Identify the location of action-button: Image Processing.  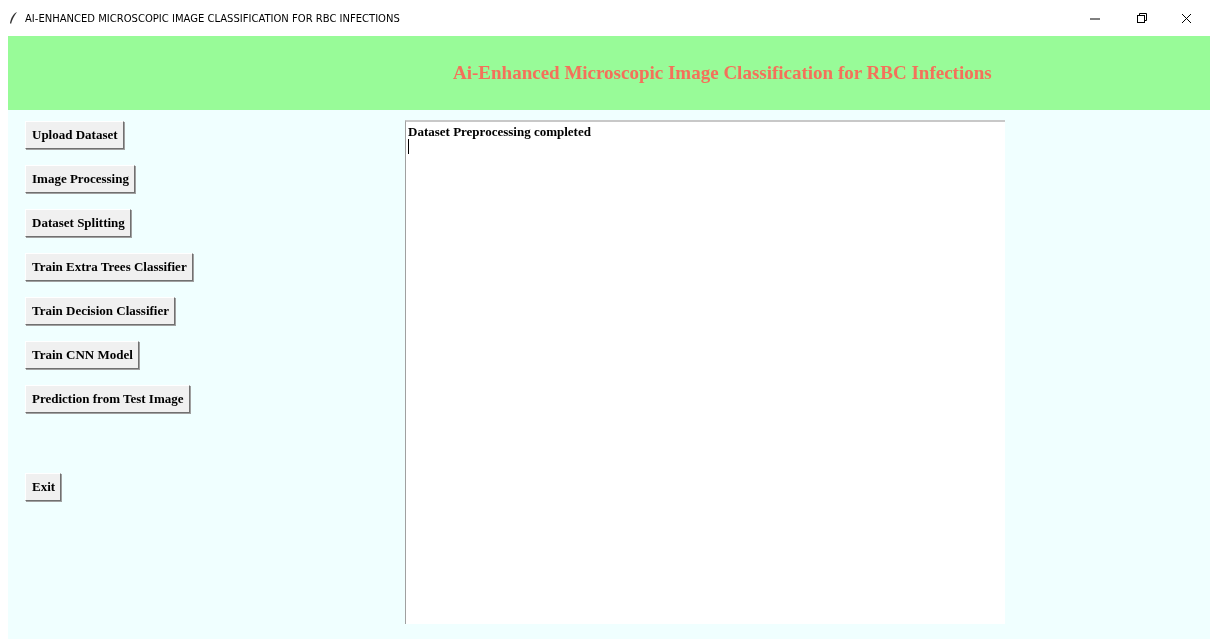
(80, 179).